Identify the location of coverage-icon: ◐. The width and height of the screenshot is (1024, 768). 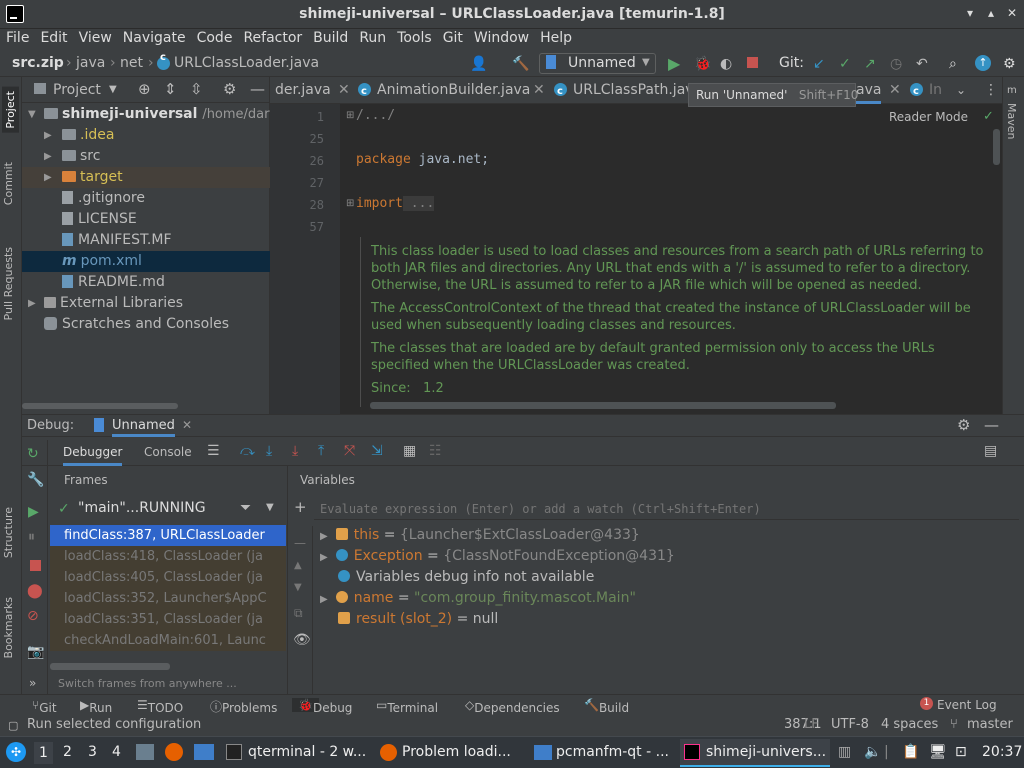
(726, 64).